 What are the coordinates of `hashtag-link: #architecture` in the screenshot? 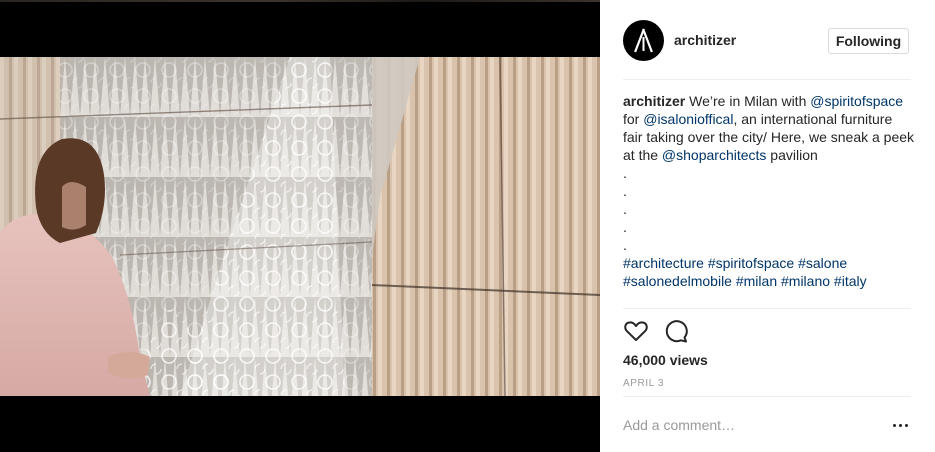 It's located at (663, 263).